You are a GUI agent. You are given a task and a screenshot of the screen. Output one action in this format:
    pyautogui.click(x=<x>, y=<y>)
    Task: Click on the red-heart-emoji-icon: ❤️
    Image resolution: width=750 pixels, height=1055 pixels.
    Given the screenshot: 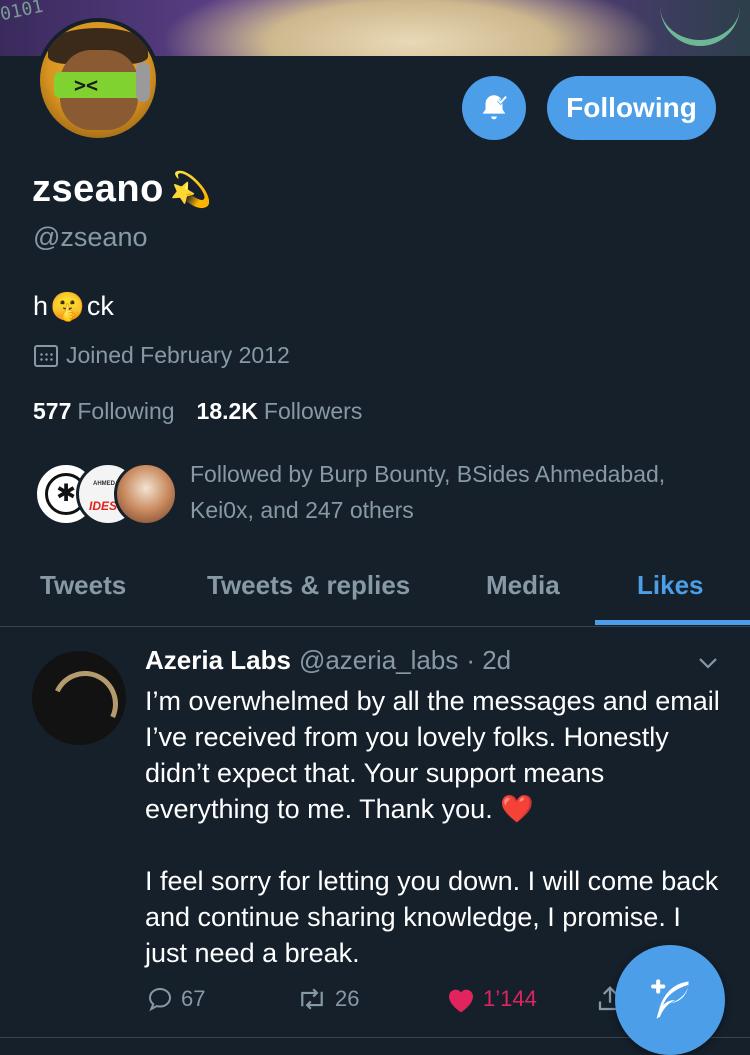 What is the action you would take?
    pyautogui.click(x=517, y=809)
    